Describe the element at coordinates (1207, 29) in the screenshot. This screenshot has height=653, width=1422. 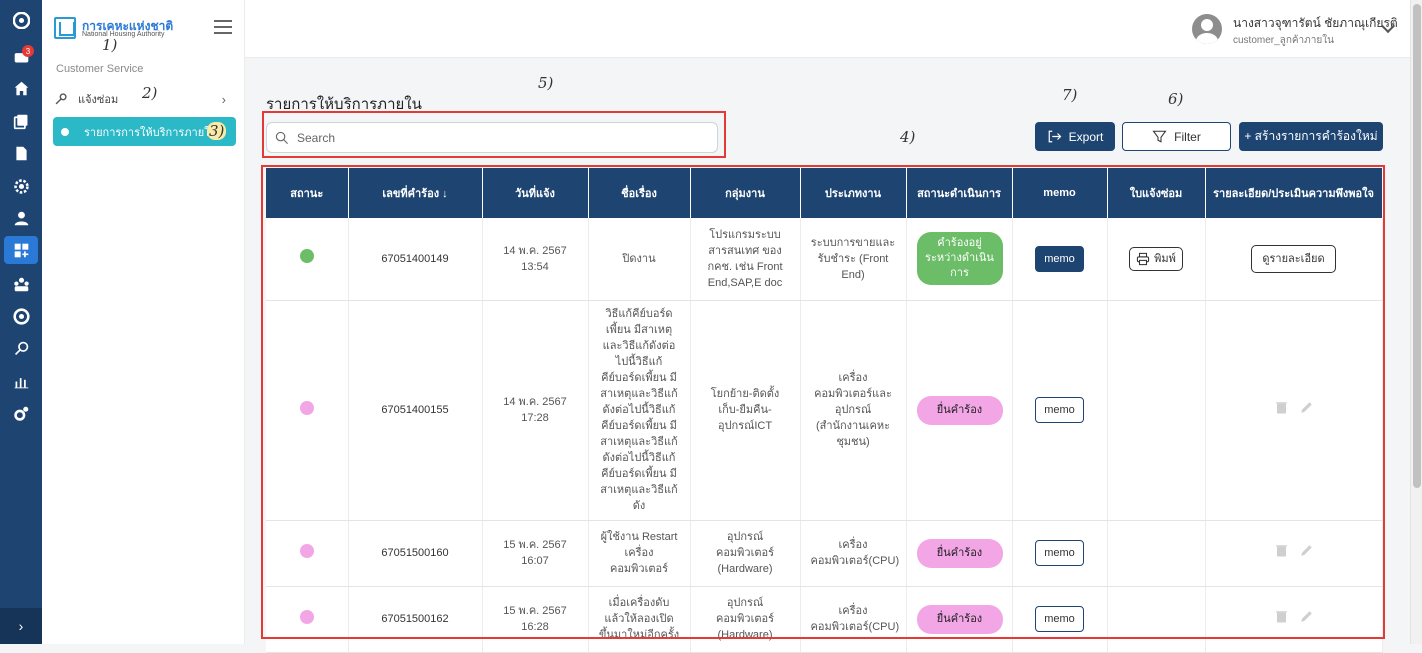
I see `avatar` at that location.